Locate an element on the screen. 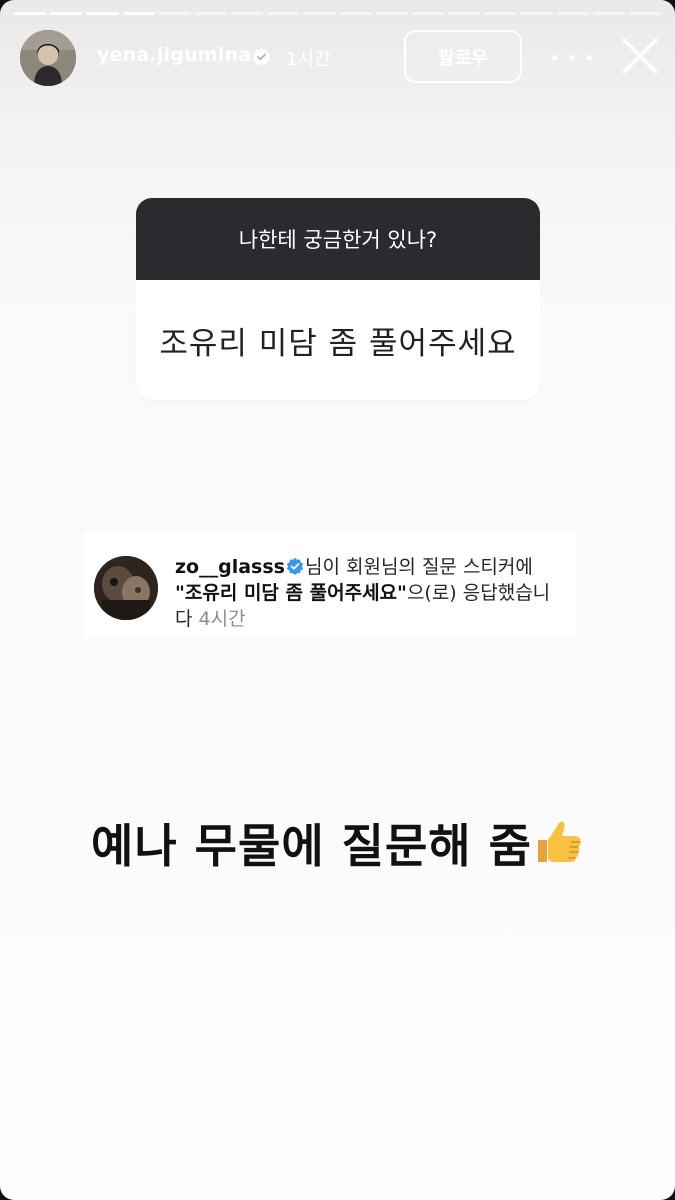 Image resolution: width=675 pixels, height=1200 pixels. profile-username: yena.jigumina is located at coordinates (174, 55).